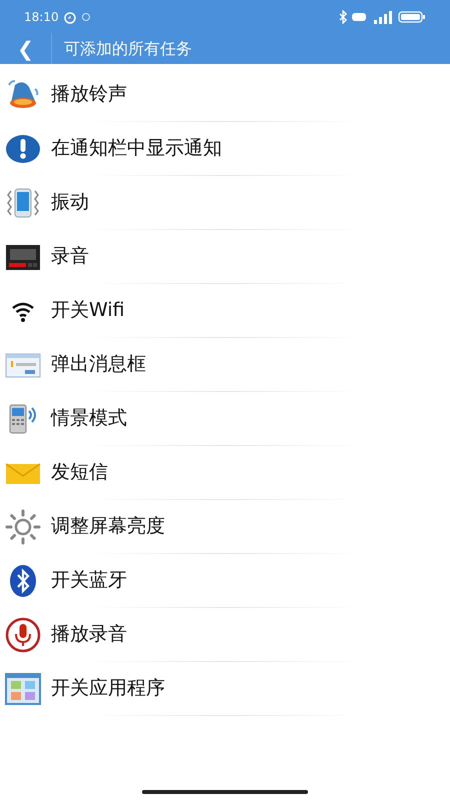  Describe the element at coordinates (225, 148) in the screenshot. I see `task-item: 在通知栏中显示通知` at that location.